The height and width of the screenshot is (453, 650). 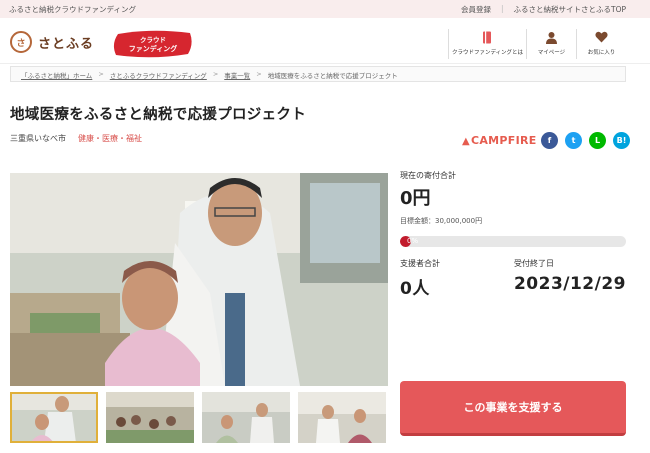 I want to click on satofull-top-link: ふるさと納税サイトさとふるTOP, so click(x=569, y=9).